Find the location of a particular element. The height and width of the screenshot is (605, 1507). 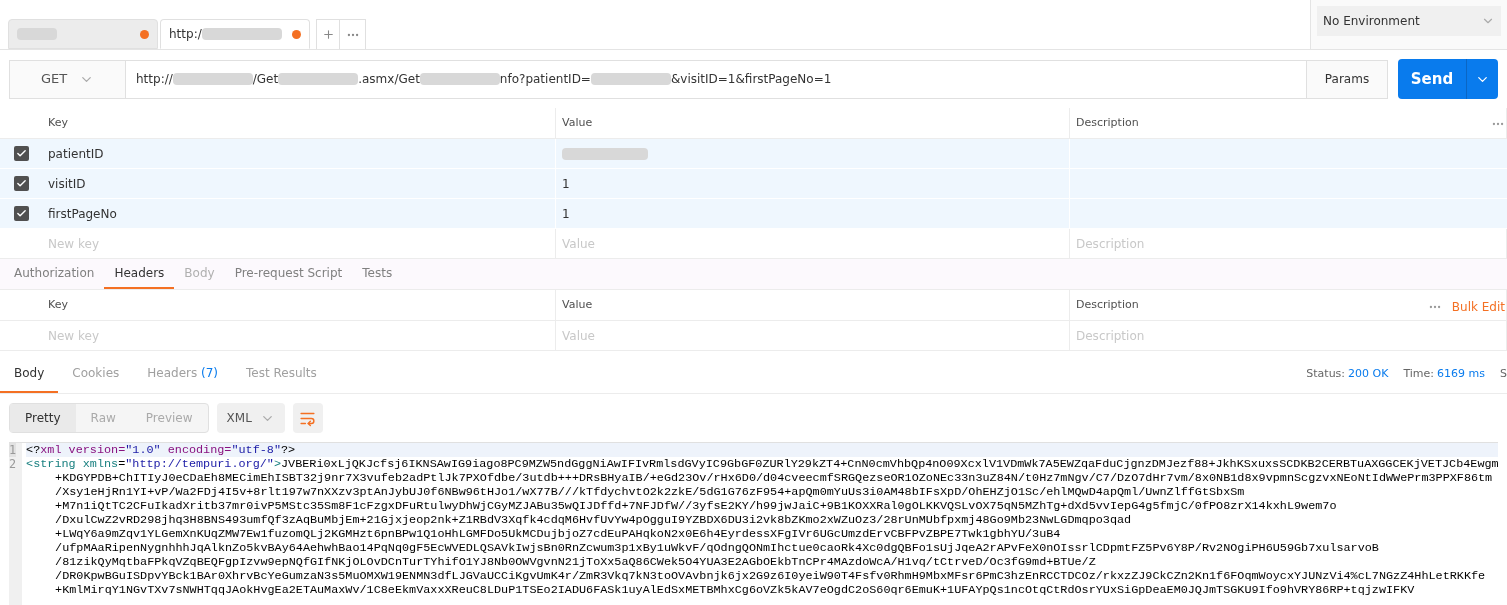

param-key: patientID is located at coordinates (76, 153).